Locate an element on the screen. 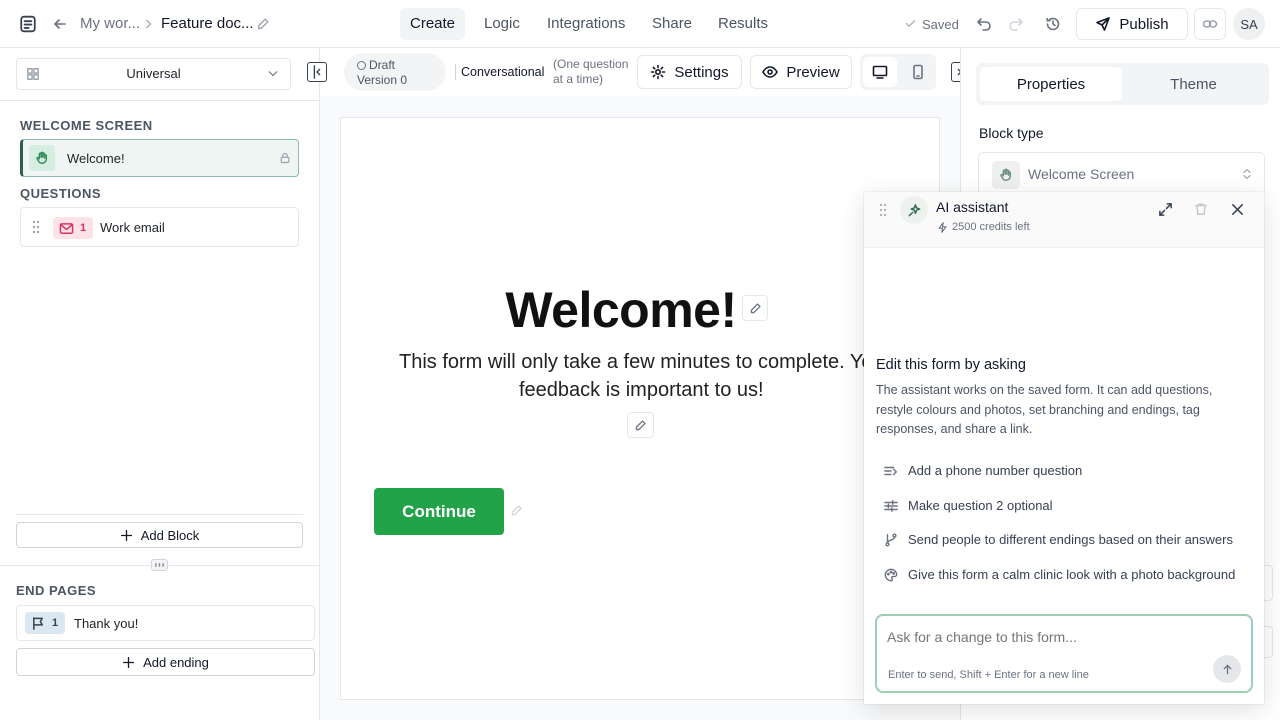  check-icon is located at coordinates (910, 23).